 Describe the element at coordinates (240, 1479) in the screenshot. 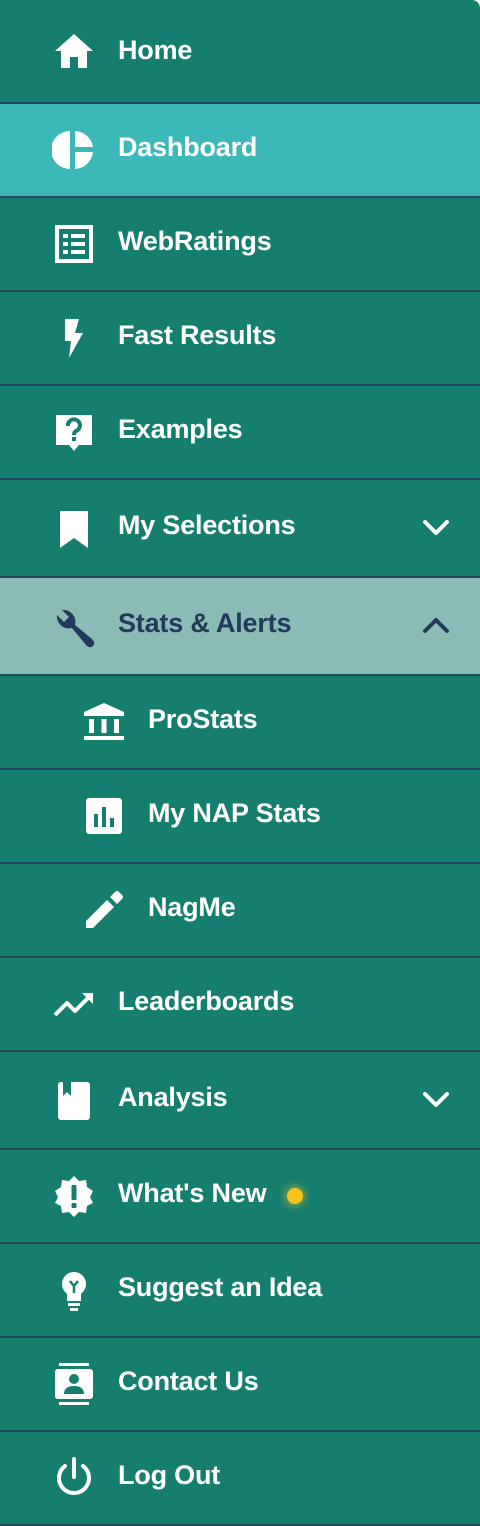

I see `menu-item-log-out: Log Out` at that location.